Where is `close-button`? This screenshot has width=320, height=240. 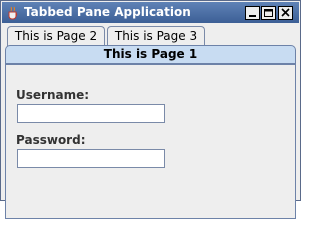 close-button is located at coordinates (285, 13).